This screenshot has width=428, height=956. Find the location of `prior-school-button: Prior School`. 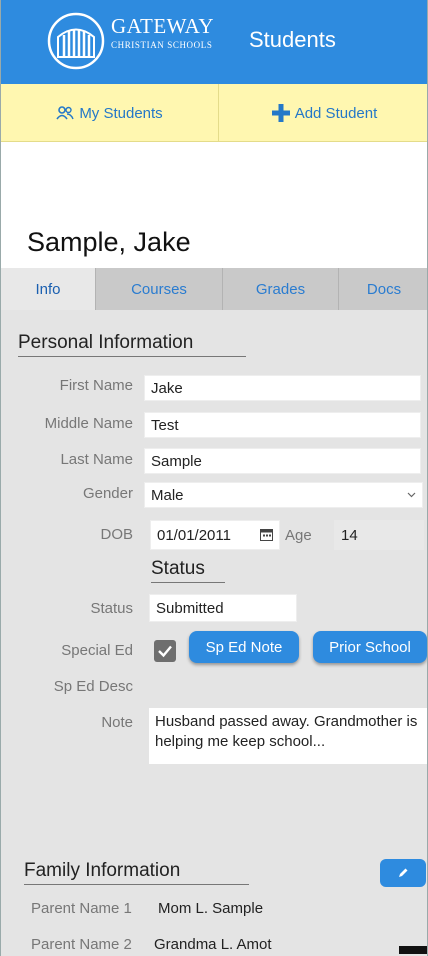

prior-school-button: Prior School is located at coordinates (370, 647).